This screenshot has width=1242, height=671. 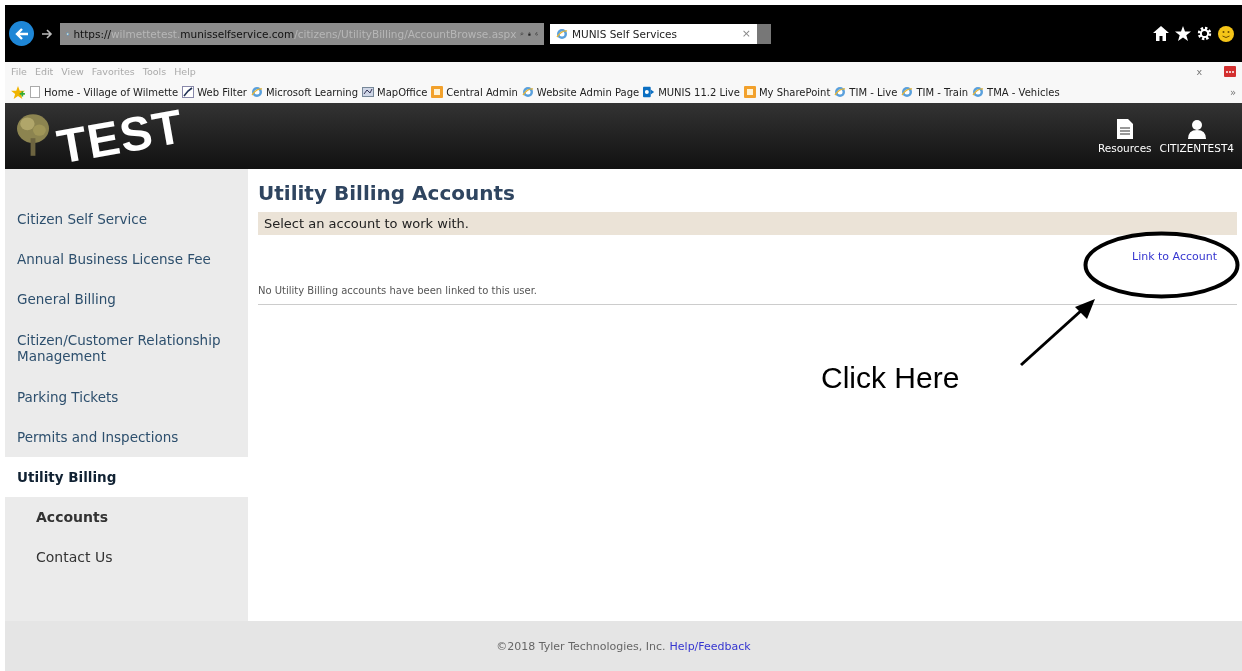 I want to click on close-button: x, so click(x=1199, y=71).